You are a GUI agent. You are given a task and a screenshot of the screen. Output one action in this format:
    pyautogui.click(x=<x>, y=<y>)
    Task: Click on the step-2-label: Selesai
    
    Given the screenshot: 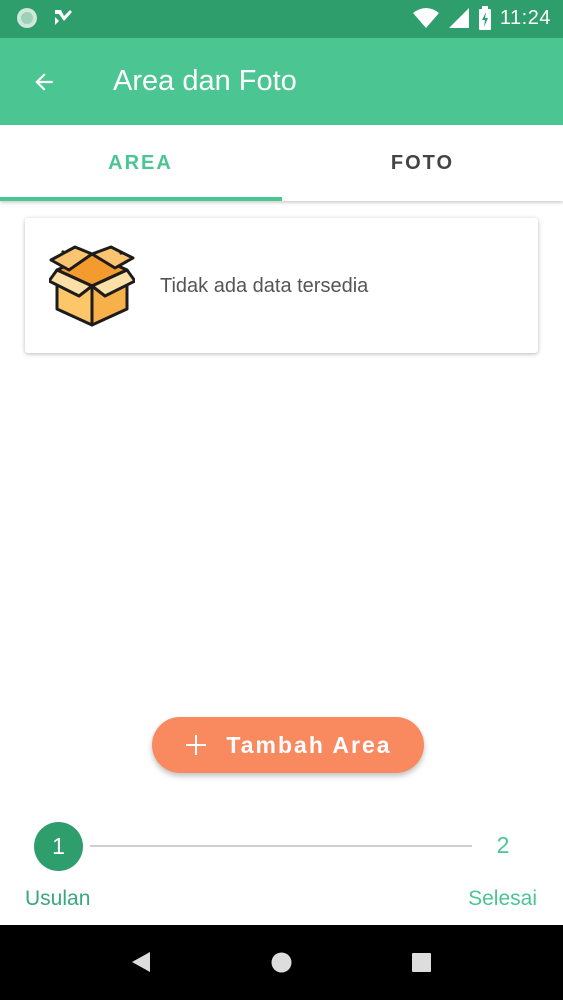 What is the action you would take?
    pyautogui.click(x=502, y=898)
    